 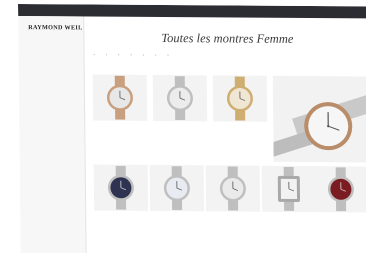 I want to click on sidebar-nav, so click(x=28, y=77).